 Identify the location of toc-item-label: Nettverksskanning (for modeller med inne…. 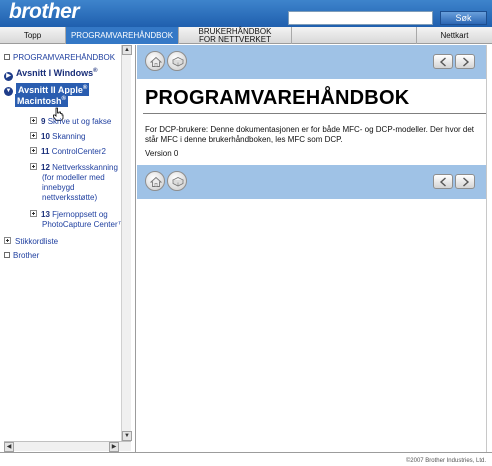
(80, 182).